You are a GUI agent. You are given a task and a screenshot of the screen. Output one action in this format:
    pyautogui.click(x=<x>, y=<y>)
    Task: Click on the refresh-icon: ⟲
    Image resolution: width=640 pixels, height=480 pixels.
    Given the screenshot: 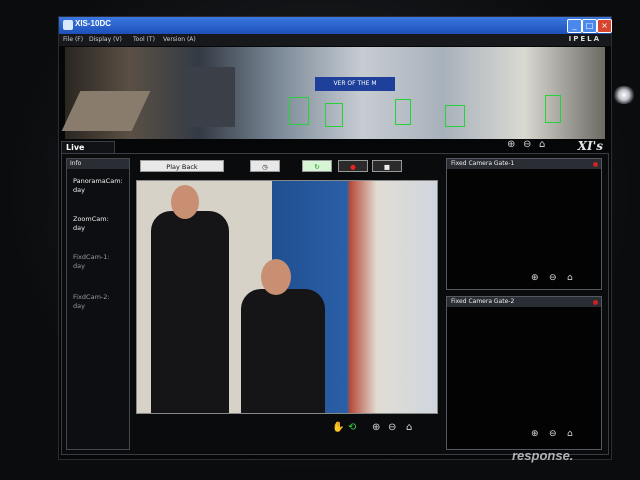 What is the action you would take?
    pyautogui.click(x=352, y=427)
    